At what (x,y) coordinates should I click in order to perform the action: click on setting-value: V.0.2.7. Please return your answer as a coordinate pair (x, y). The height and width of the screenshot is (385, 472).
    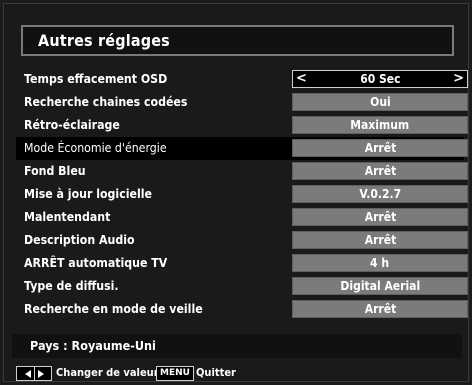
    Looking at the image, I should click on (380, 194).